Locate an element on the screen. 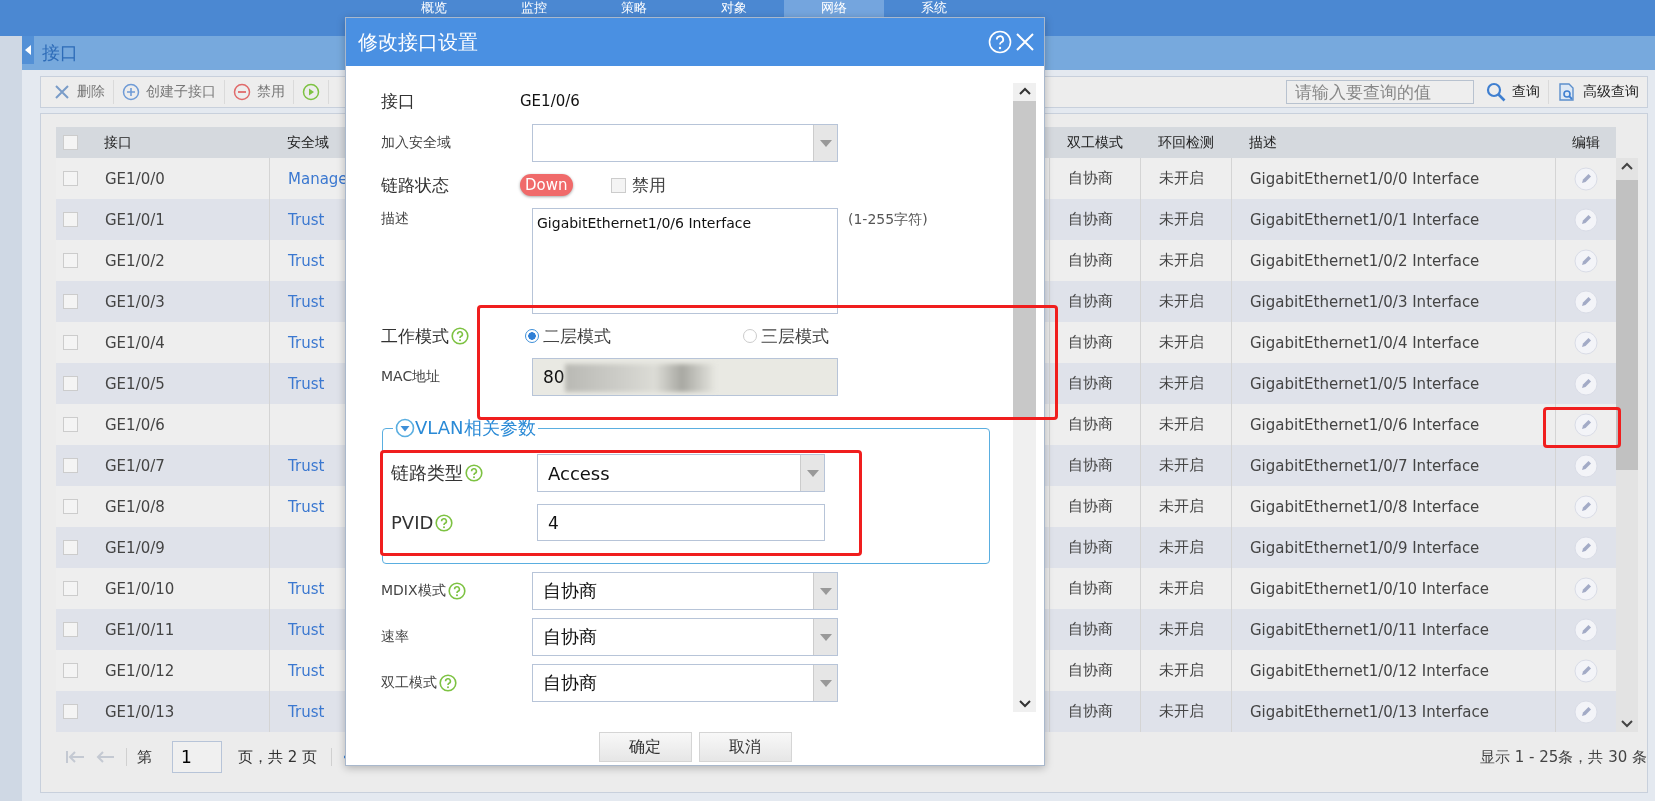 The height and width of the screenshot is (801, 1655). table-cell-text: GE1/0/7 is located at coordinates (135, 466).